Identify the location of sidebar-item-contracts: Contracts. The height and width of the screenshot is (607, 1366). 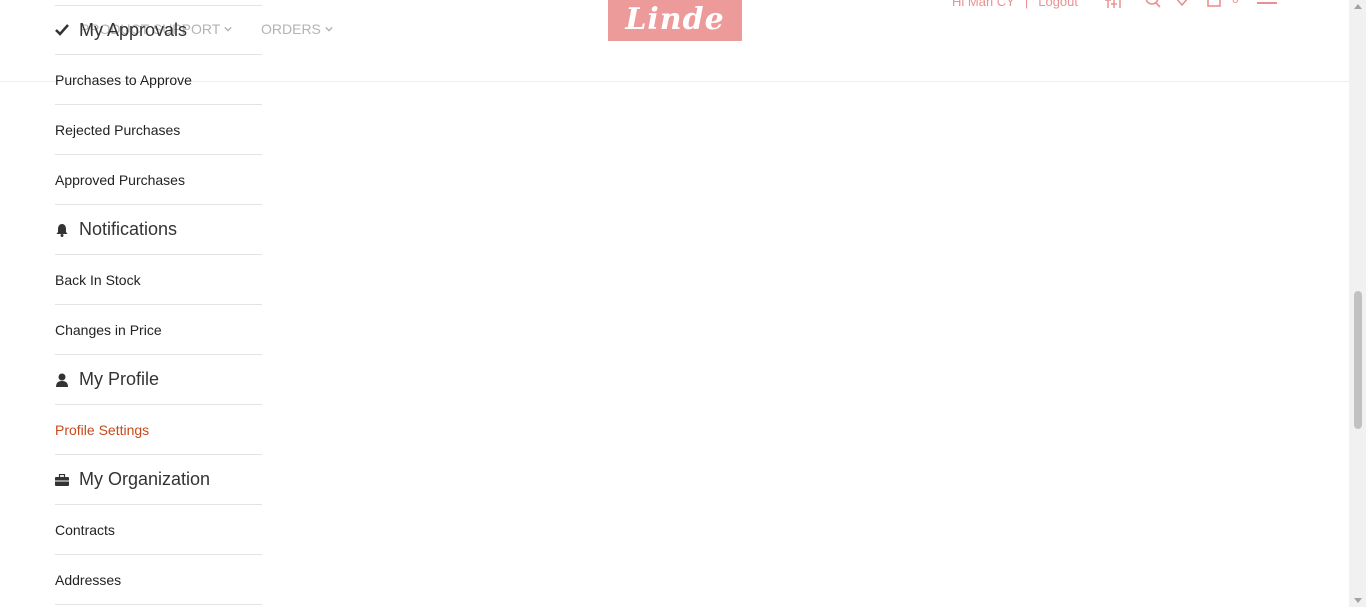
(158, 530).